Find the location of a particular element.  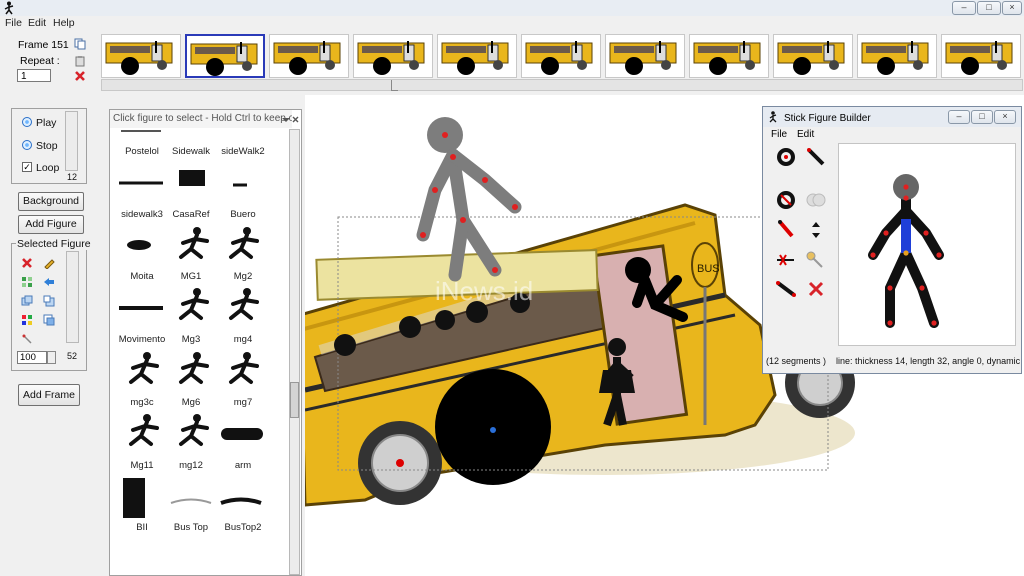

add-line-icon is located at coordinates (816, 157).